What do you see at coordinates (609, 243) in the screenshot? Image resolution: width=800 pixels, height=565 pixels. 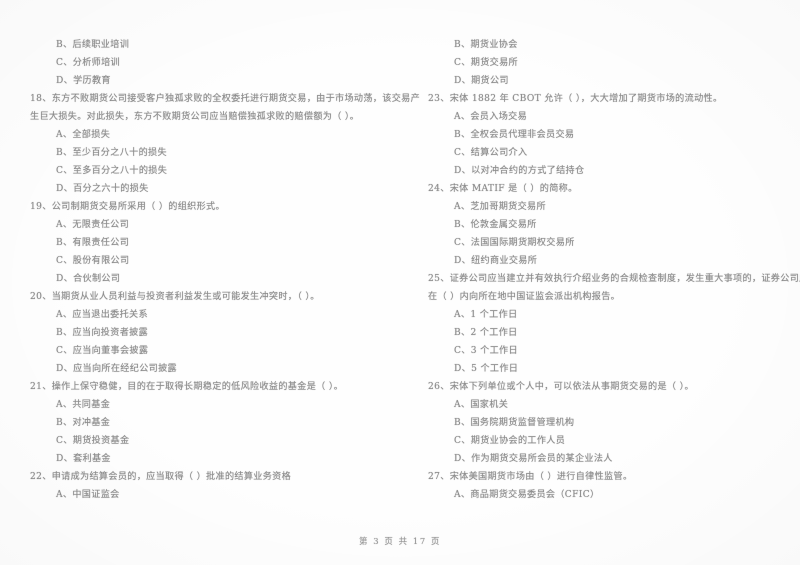 I see `answer-option: C、法国国际期货期权交易所` at bounding box center [609, 243].